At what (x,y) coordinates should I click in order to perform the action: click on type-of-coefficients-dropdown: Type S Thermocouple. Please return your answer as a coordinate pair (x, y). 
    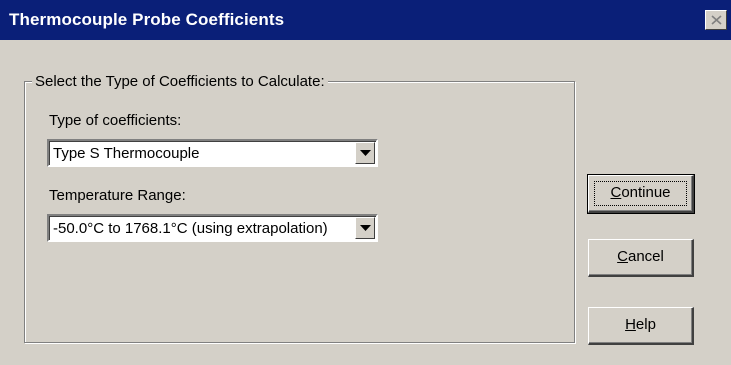
    Looking at the image, I should click on (212, 153).